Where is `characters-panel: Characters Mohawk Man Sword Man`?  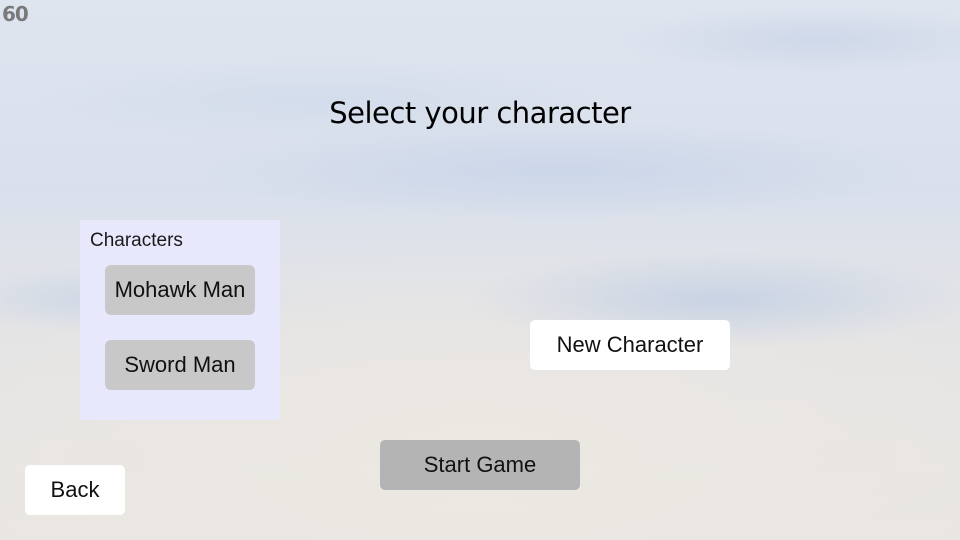 characters-panel: Characters Mohawk Man Sword Man is located at coordinates (180, 320).